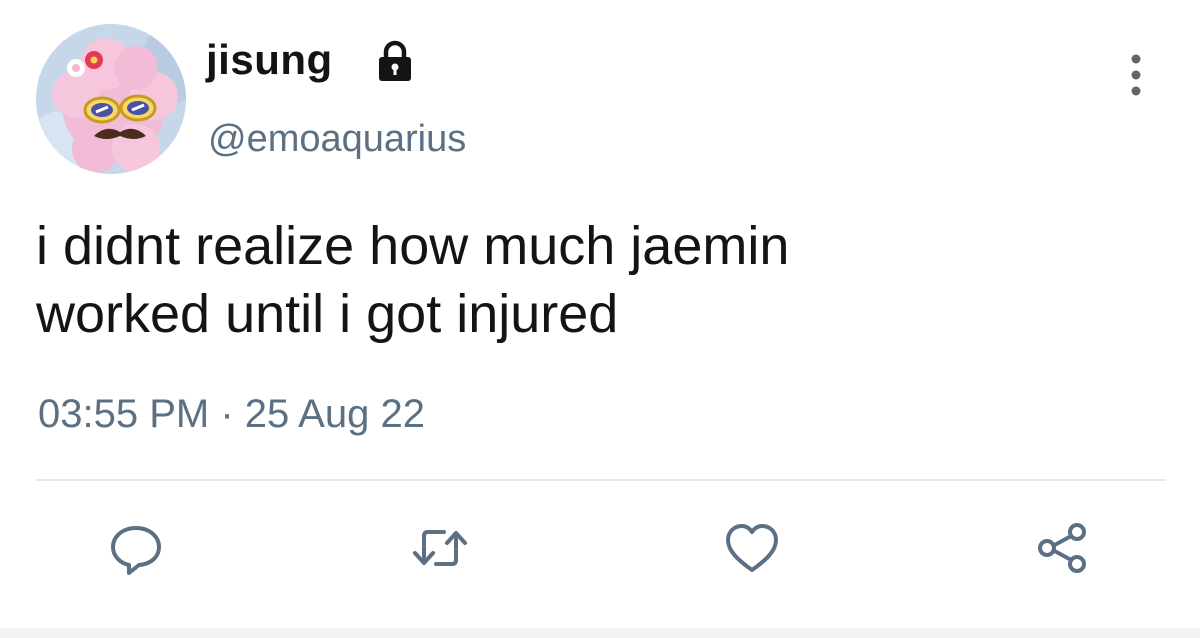  I want to click on speech-bubble-icon, so click(136, 550).